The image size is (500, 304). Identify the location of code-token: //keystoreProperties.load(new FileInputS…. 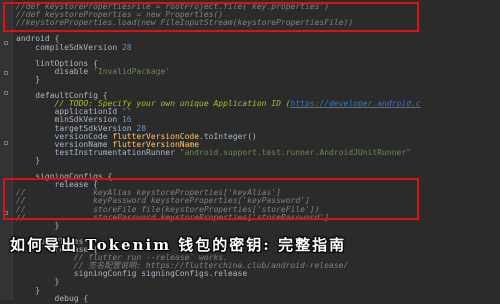
(185, 23).